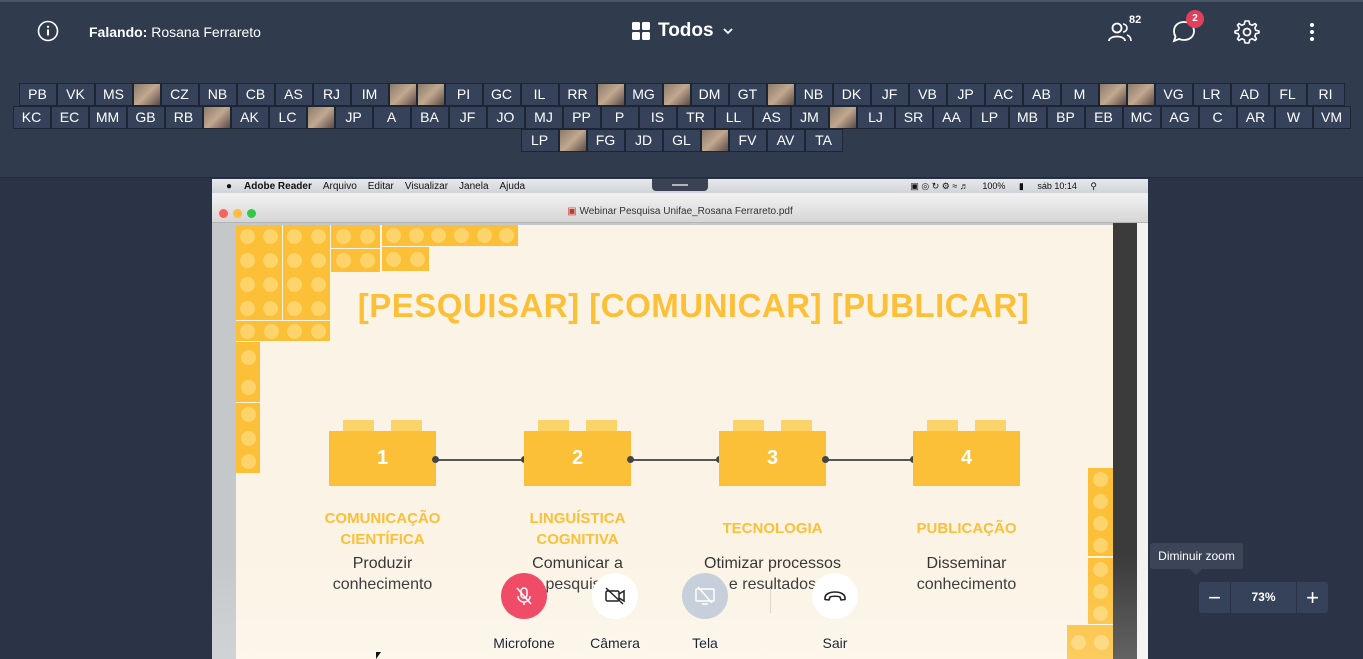  Describe the element at coordinates (927, 94) in the screenshot. I see `participant-tile: VB` at that location.